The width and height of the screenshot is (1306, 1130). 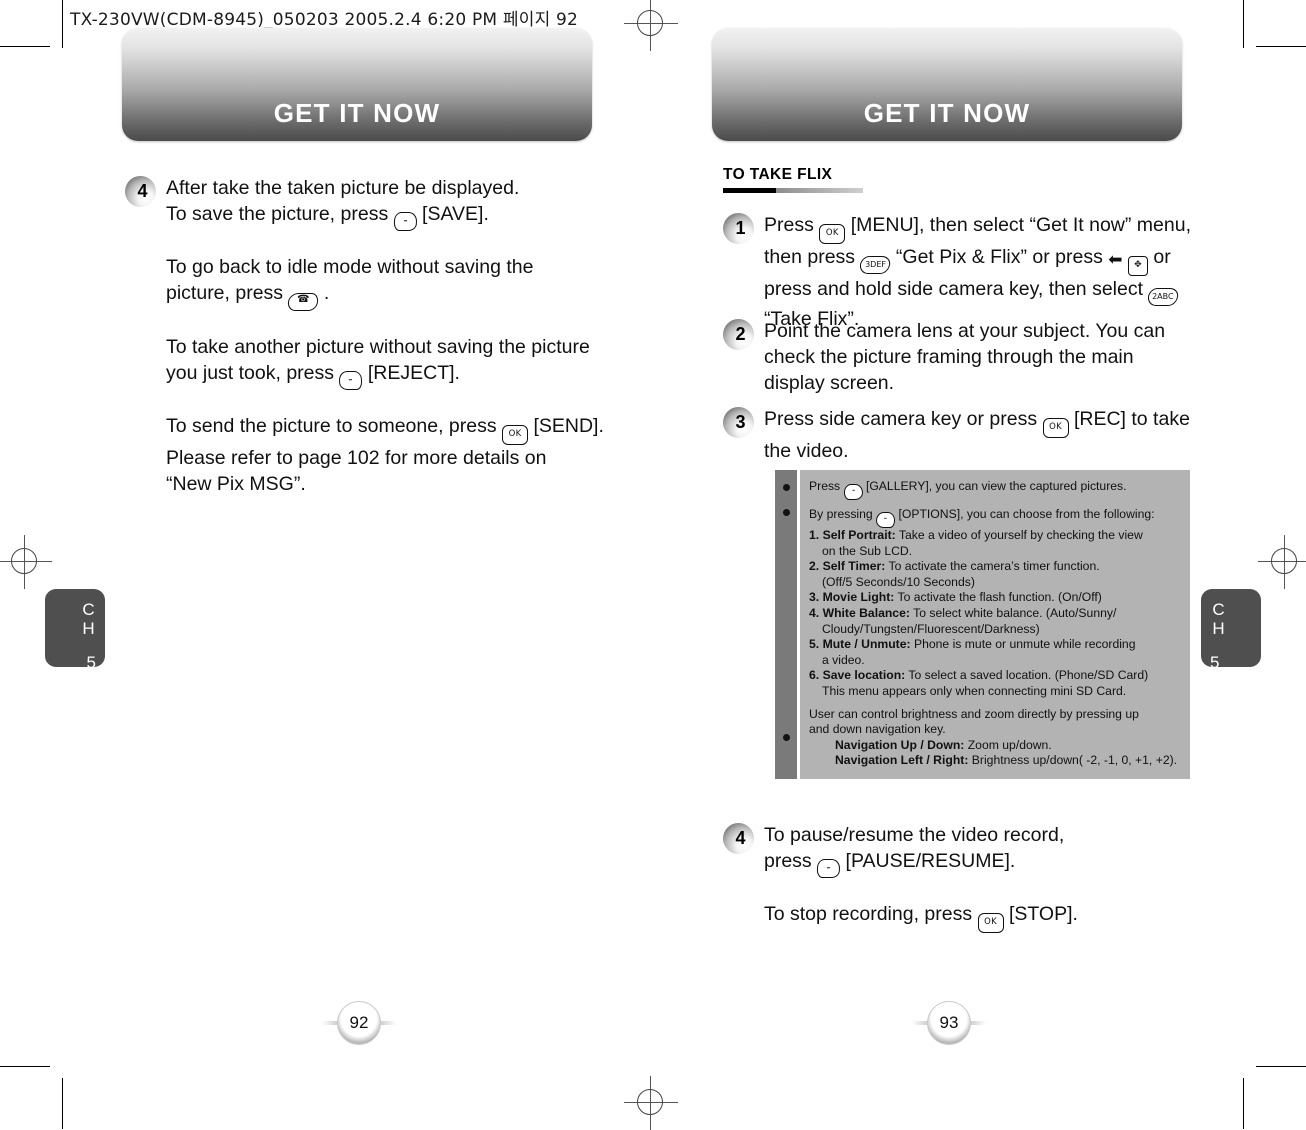 I want to click on step4-para4-label: [SEND]., so click(x=568, y=426).